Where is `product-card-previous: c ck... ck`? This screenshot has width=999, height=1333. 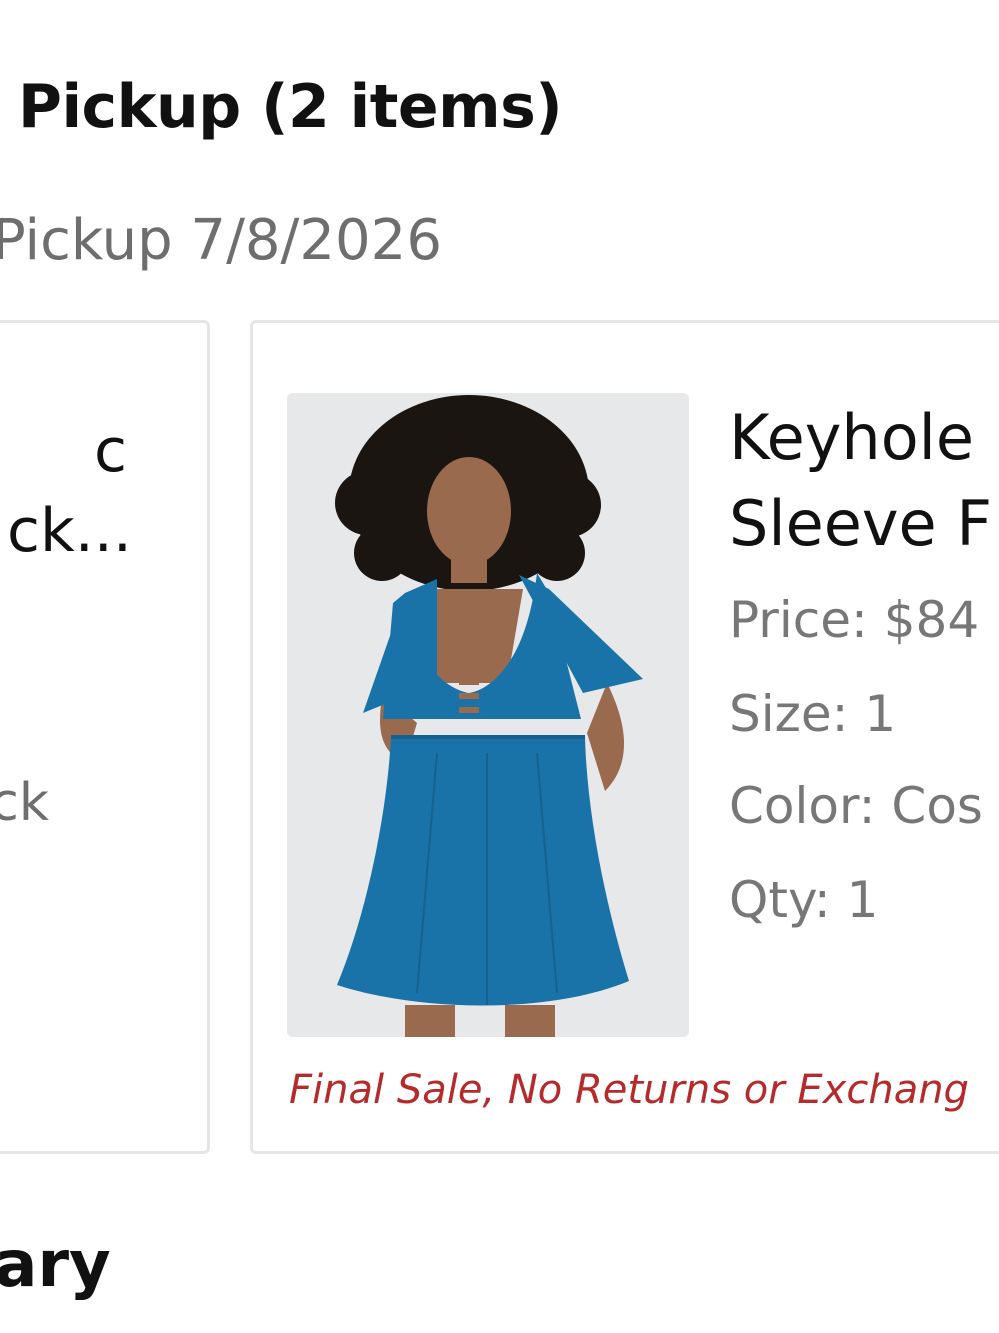
product-card-previous: c ck... ck is located at coordinates (105, 737).